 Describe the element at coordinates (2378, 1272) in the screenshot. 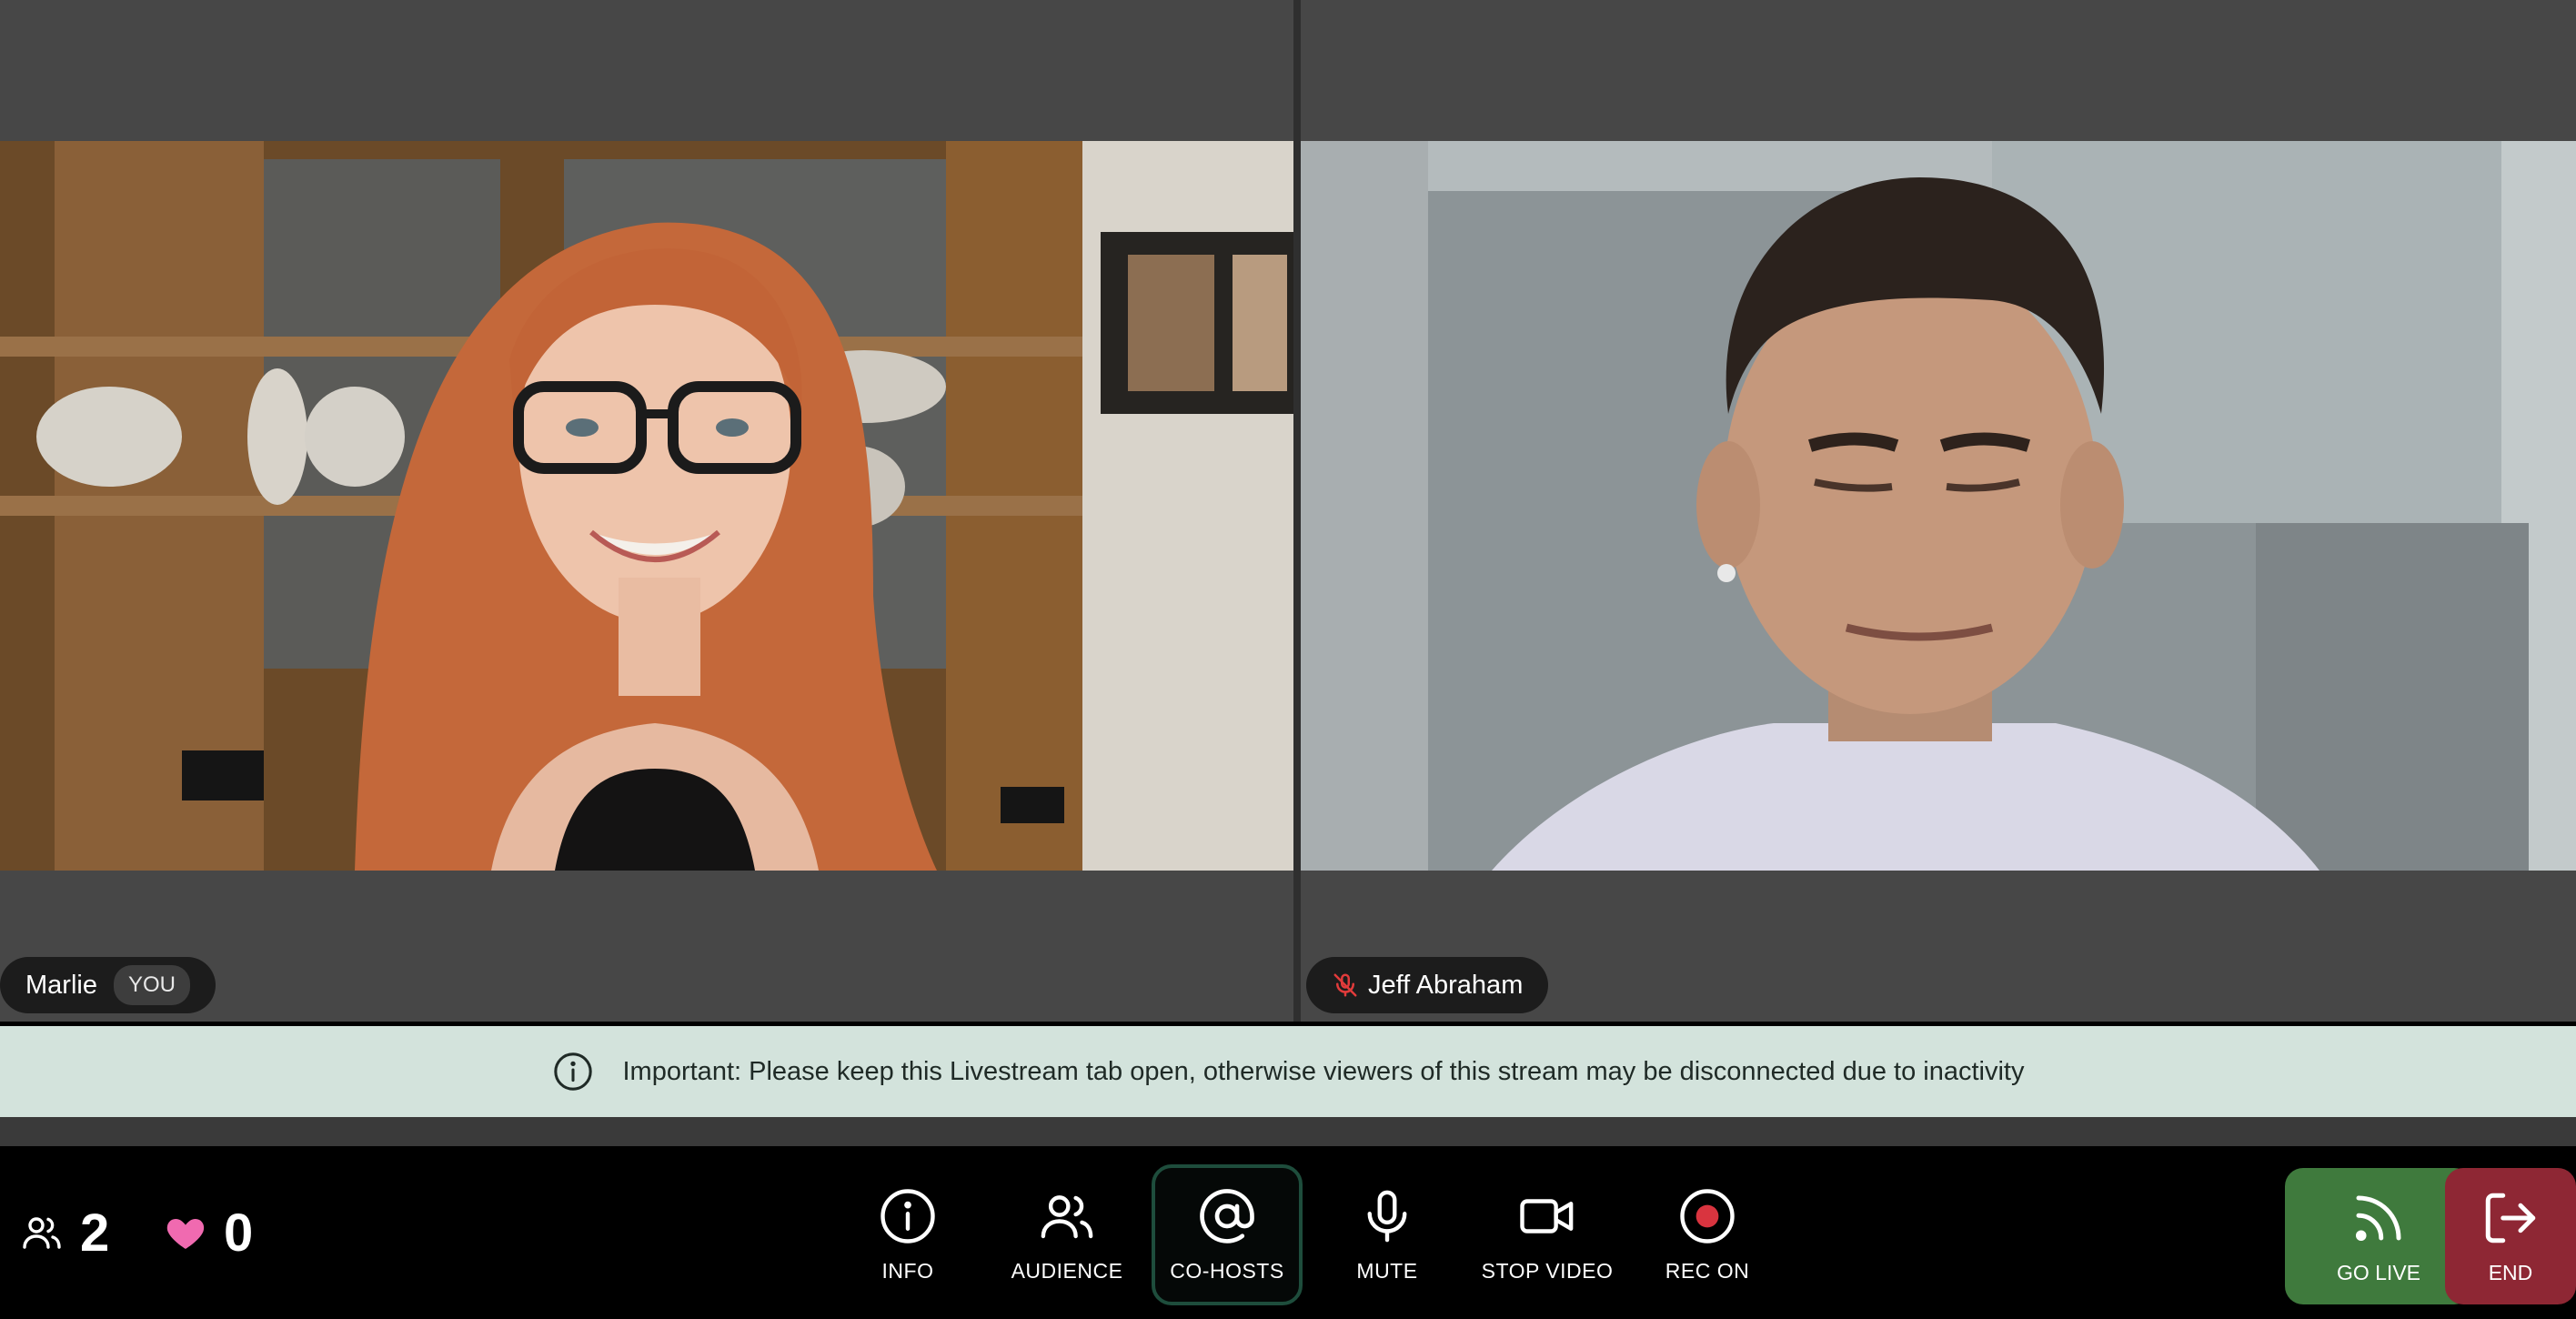

I see `go-live-label: GO LIVE` at that location.